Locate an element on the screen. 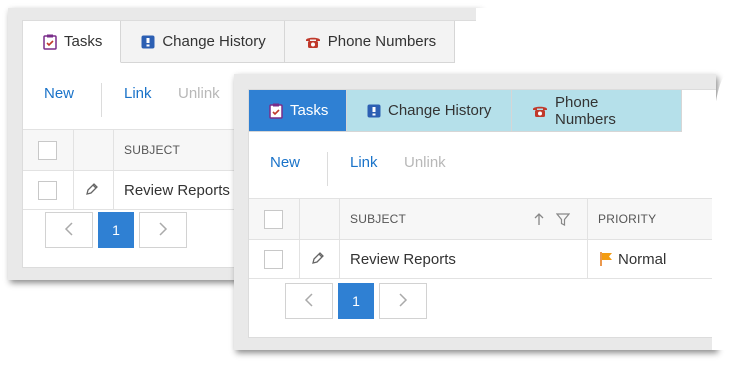  front-tab-strip: Tasks Change History Phone Numbers is located at coordinates (465, 111).